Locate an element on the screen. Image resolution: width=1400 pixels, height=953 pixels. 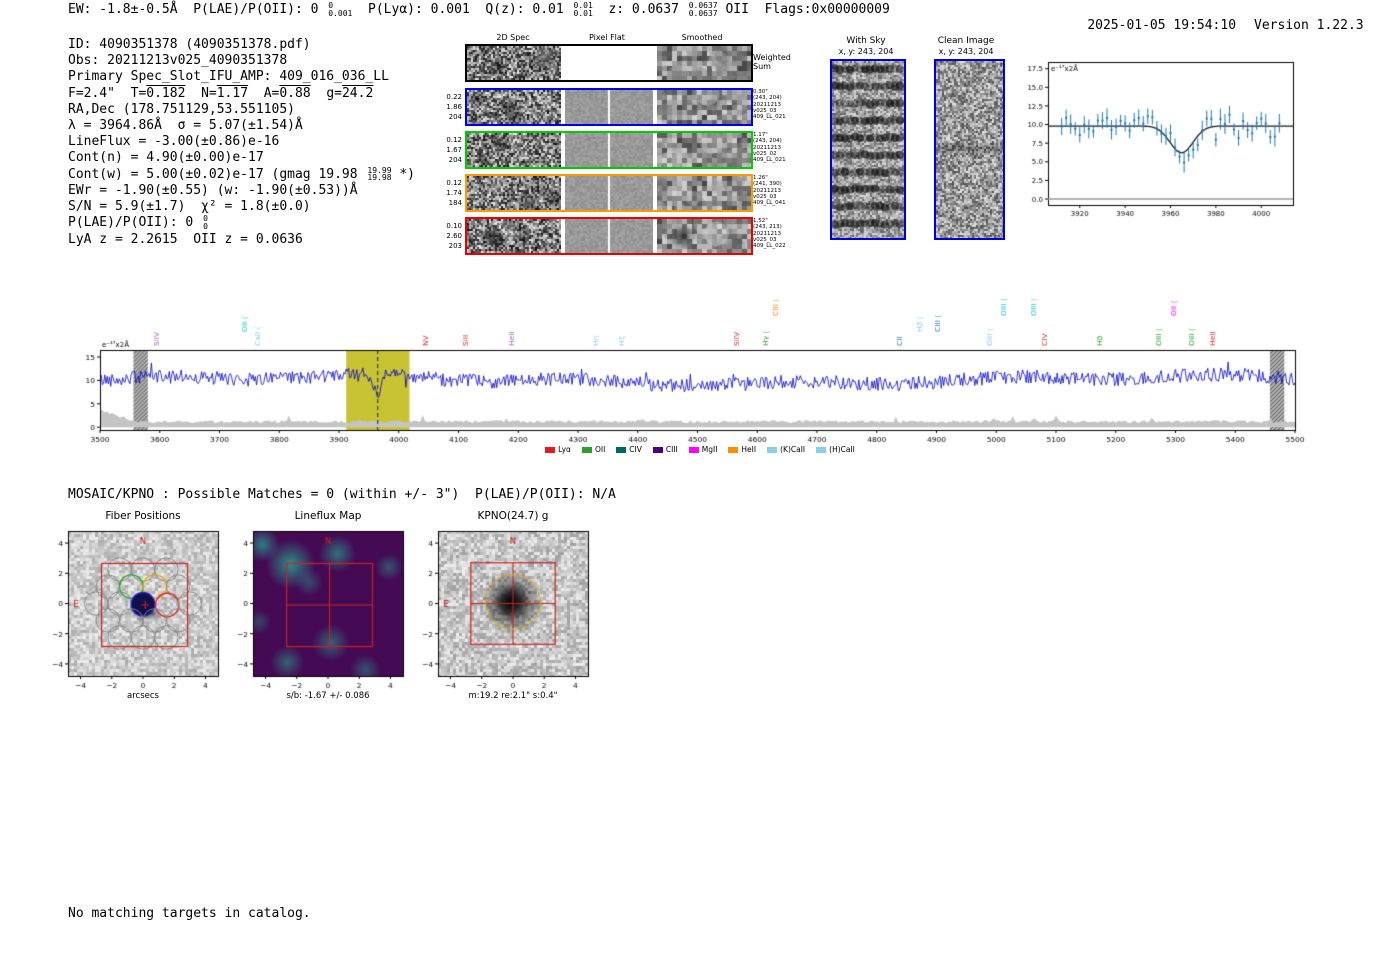
text-segment: 0.182 is located at coordinates (166, 93).